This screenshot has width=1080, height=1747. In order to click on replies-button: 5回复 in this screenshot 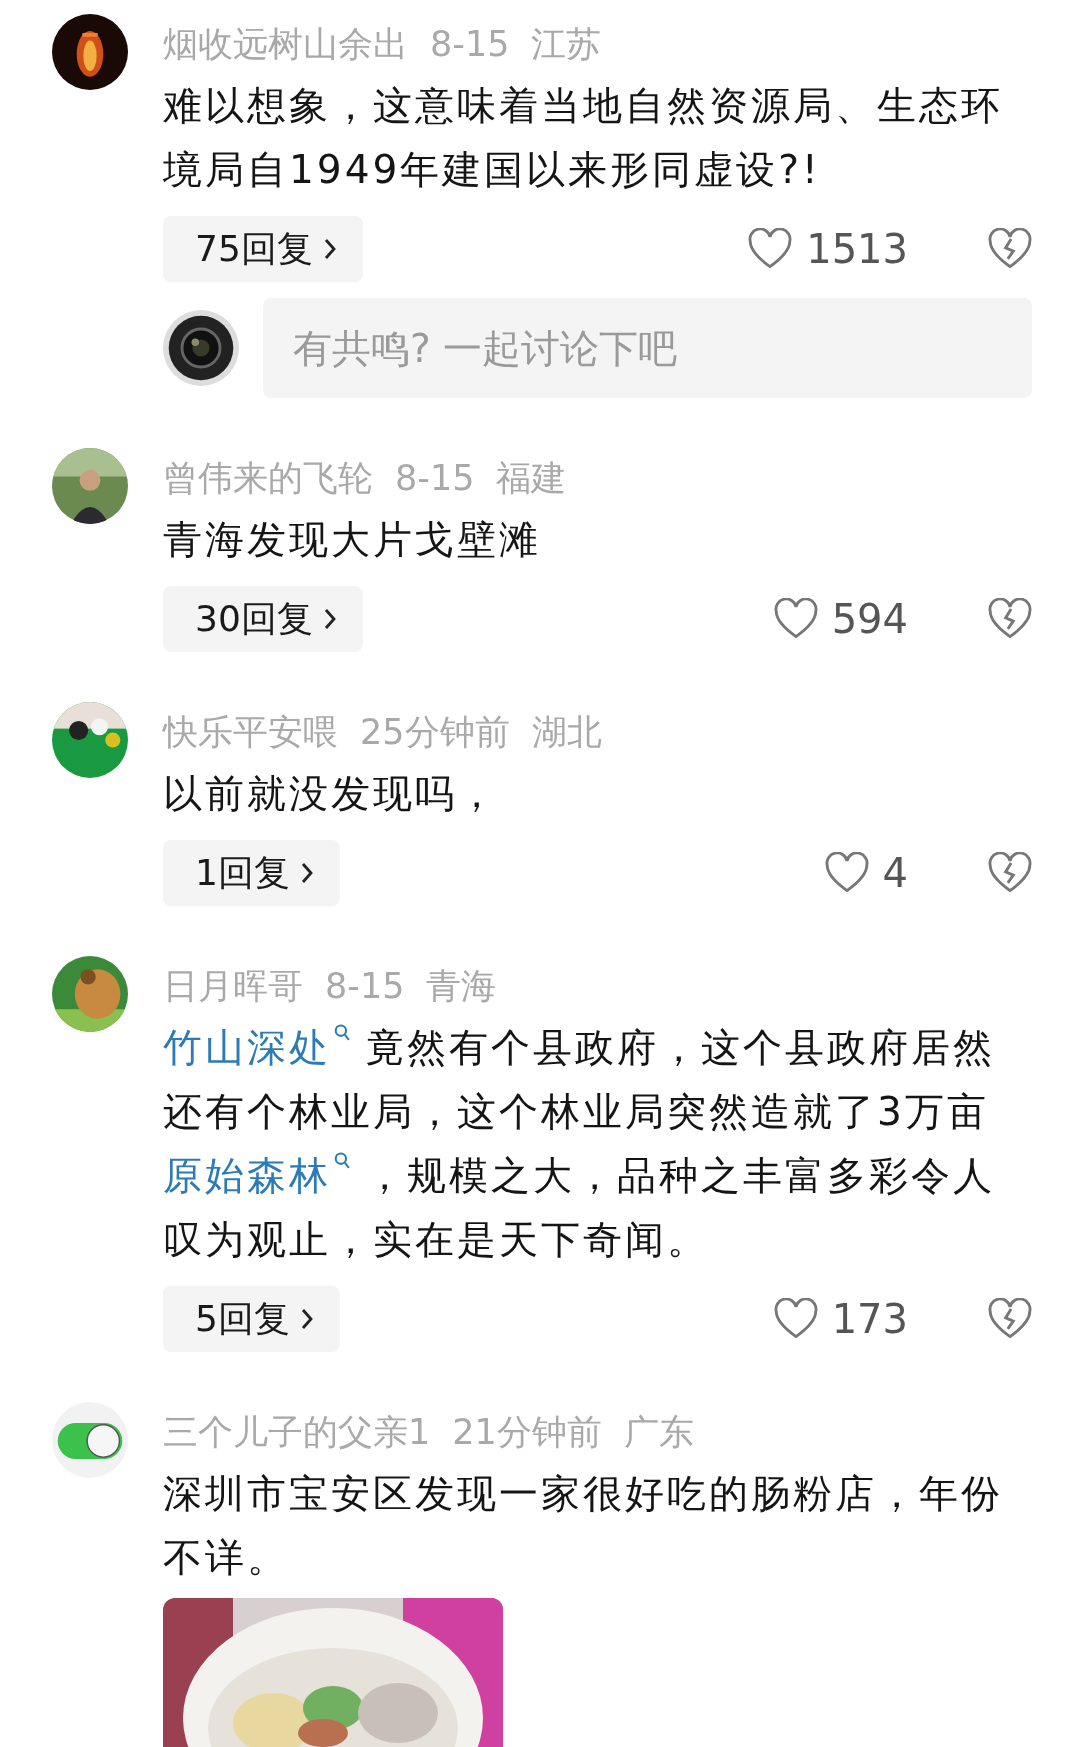, I will do `click(251, 1319)`.